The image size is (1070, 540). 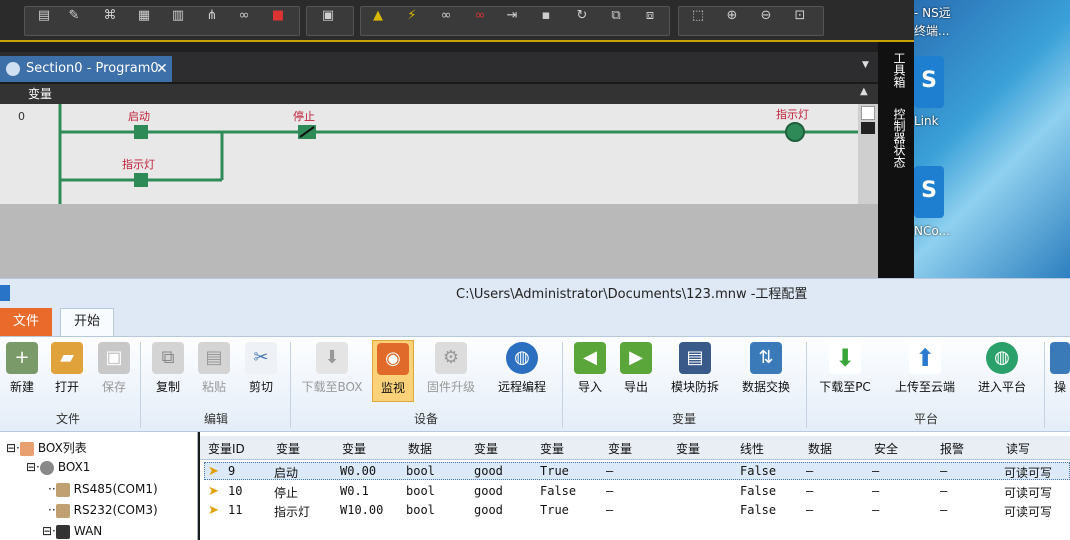 I want to click on binoculars-icon: ∞, so click(x=244, y=16).